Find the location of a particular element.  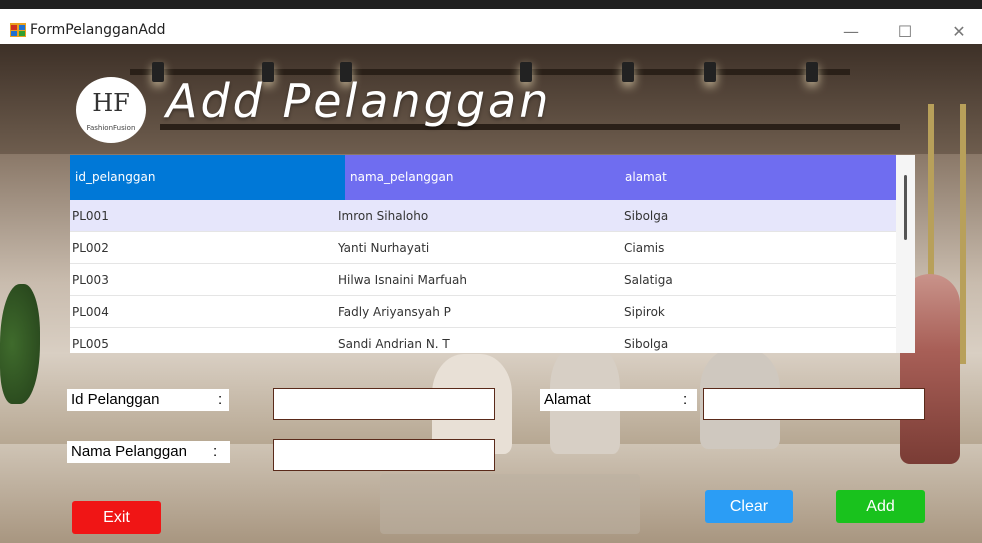

background-rug is located at coordinates (510, 504).